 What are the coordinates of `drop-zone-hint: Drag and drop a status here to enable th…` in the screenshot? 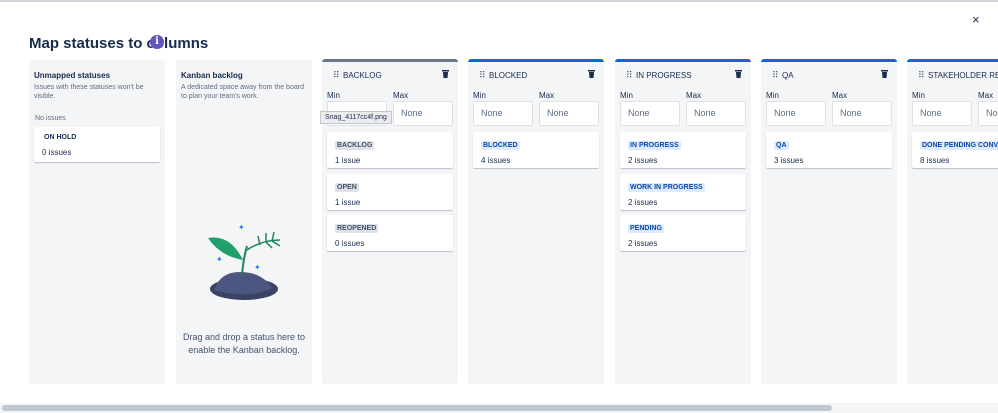 It's located at (244, 343).